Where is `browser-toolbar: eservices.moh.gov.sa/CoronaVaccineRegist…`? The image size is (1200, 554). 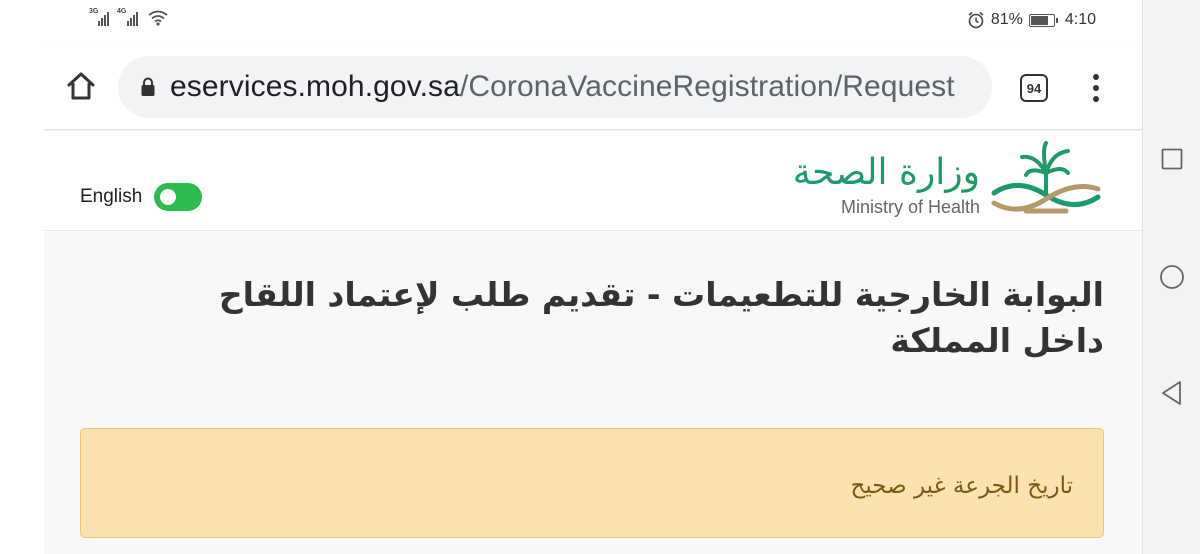
browser-toolbar: eservices.moh.gov.sa/CoronaVaccineRegist… is located at coordinates (593, 87).